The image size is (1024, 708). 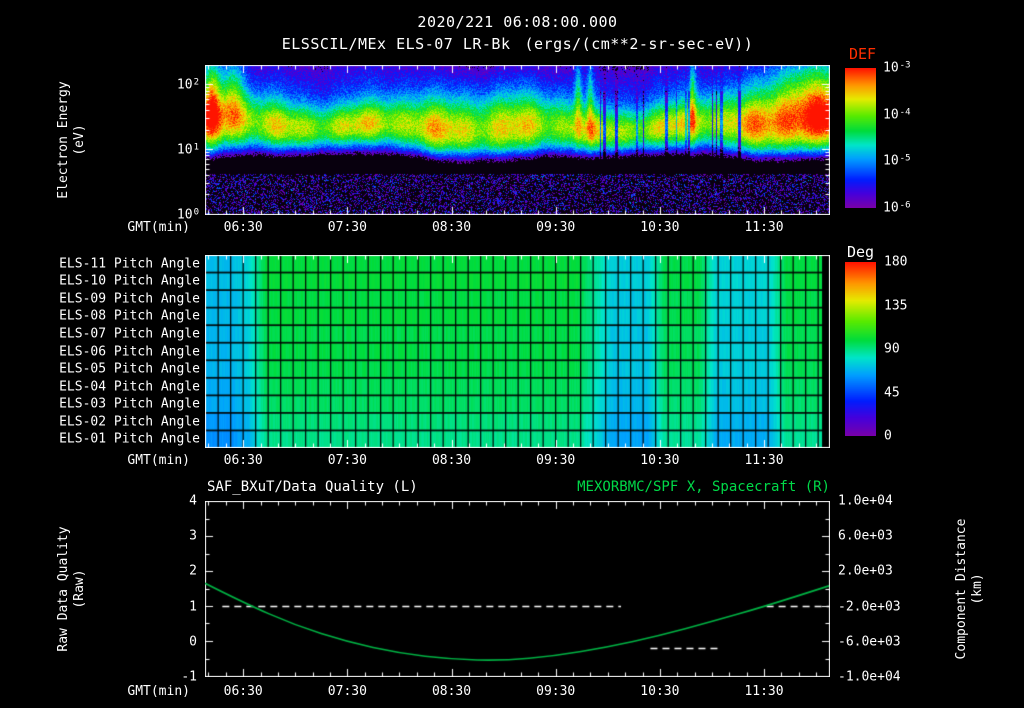 I want to click on deg-colorbar-tick: 45, so click(x=892, y=392).